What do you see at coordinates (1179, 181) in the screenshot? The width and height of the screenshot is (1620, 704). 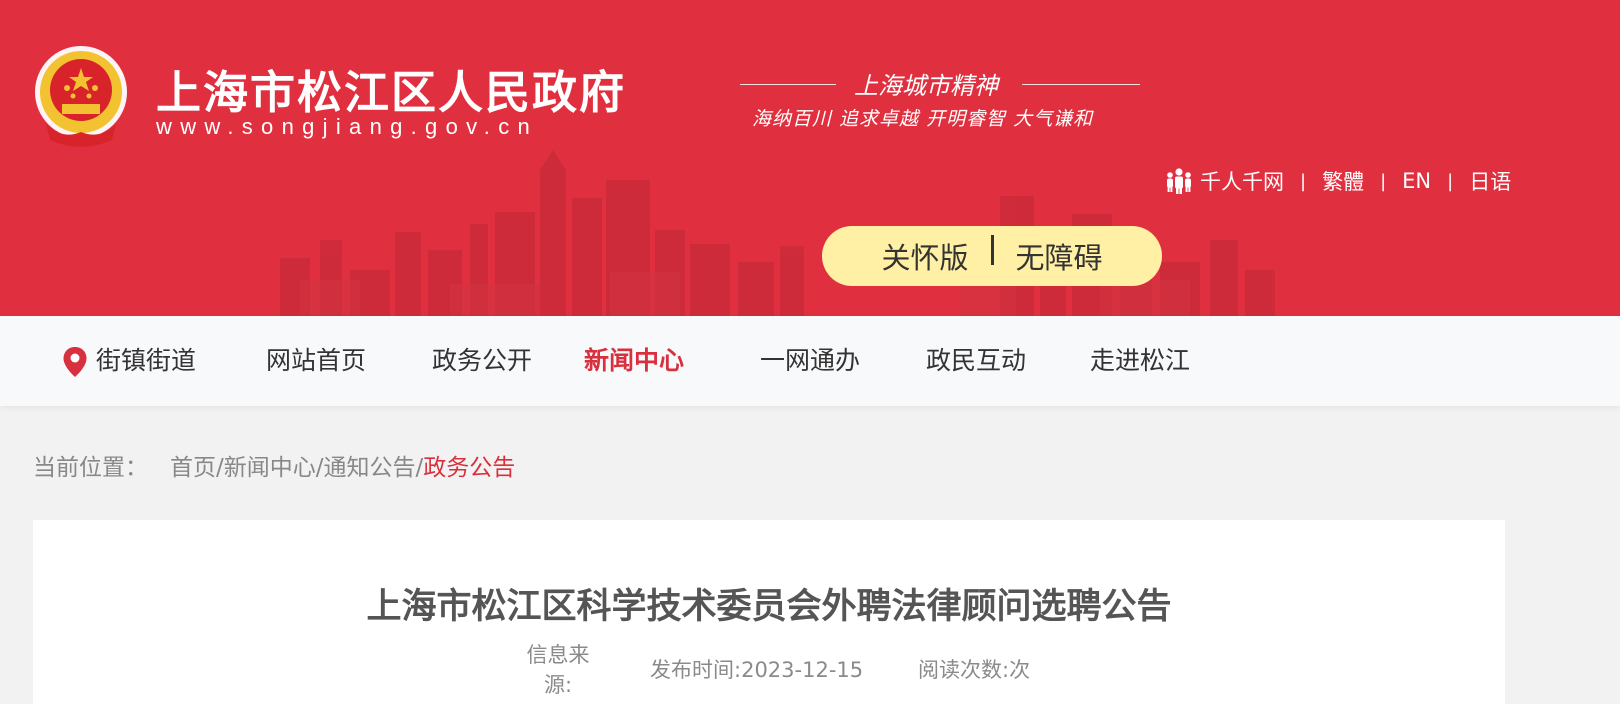 I see `people-icon` at bounding box center [1179, 181].